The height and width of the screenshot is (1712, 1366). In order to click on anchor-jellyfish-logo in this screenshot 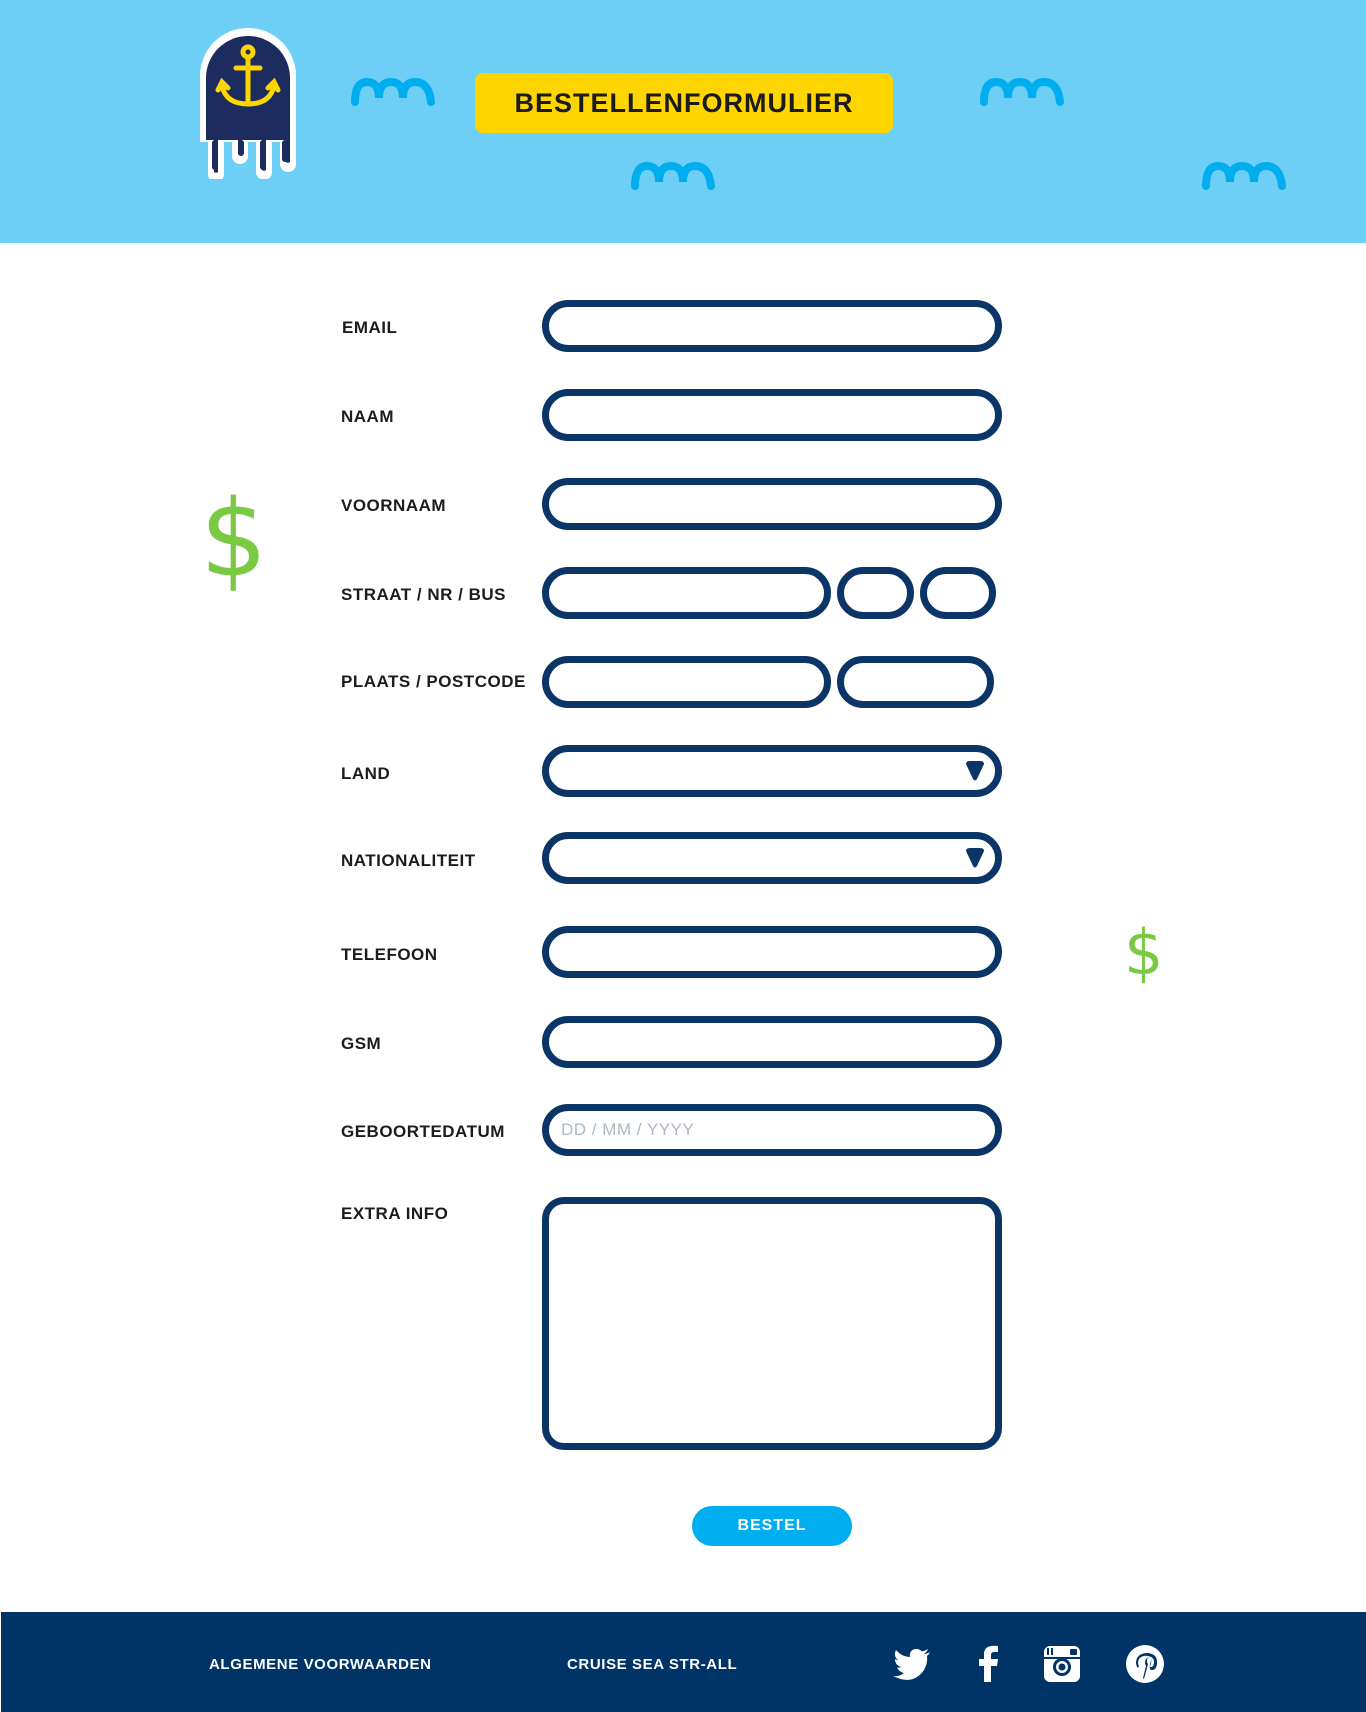, I will do `click(248, 101)`.